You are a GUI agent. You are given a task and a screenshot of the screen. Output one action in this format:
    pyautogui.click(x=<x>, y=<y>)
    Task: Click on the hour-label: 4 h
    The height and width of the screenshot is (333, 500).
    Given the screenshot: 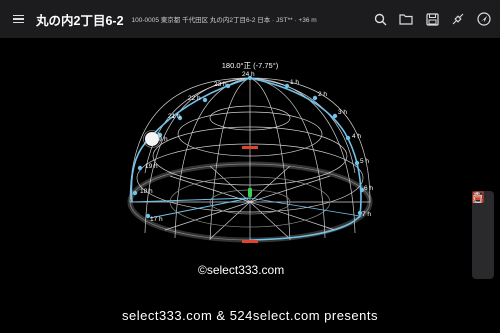 What is the action you would take?
    pyautogui.click(x=356, y=136)
    